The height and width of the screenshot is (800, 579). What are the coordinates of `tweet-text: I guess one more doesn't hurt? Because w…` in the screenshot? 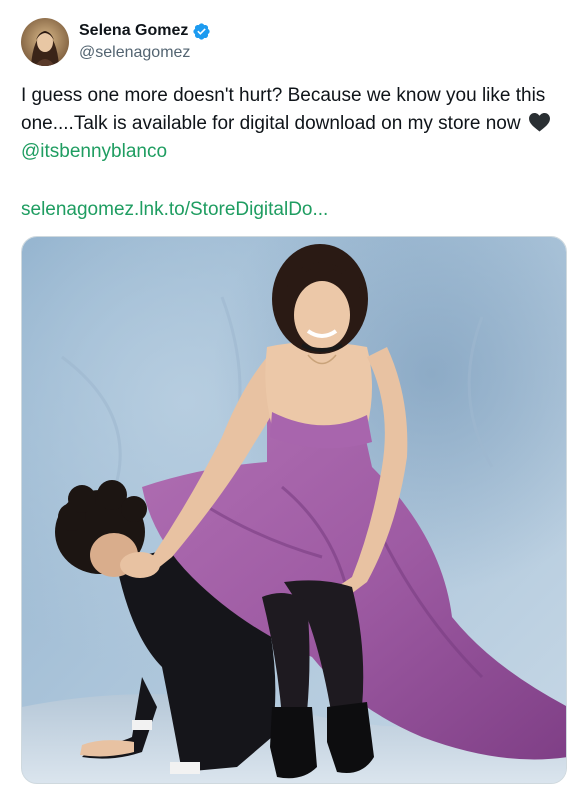 It's located at (291, 124).